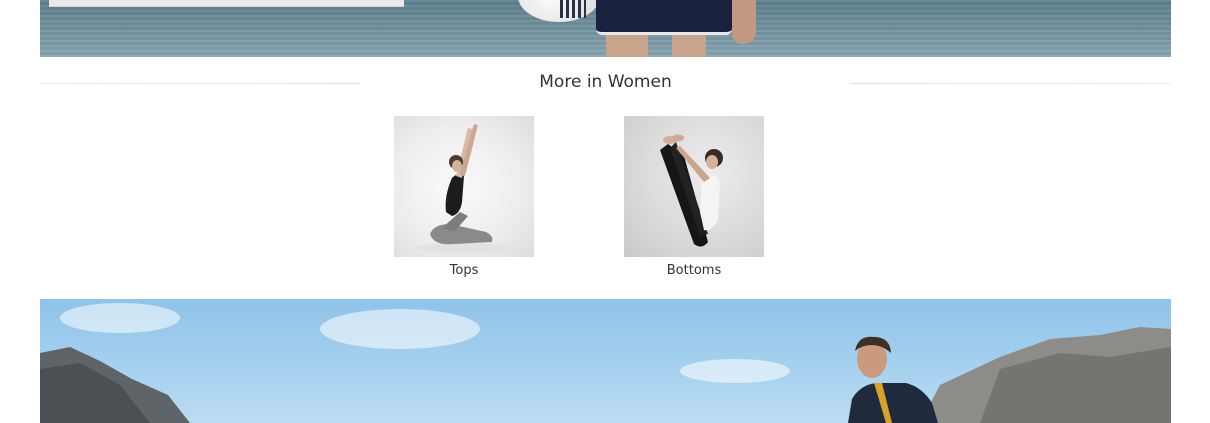 The image size is (1210, 423). I want to click on yoga-bottoms-image, so click(691, 190).